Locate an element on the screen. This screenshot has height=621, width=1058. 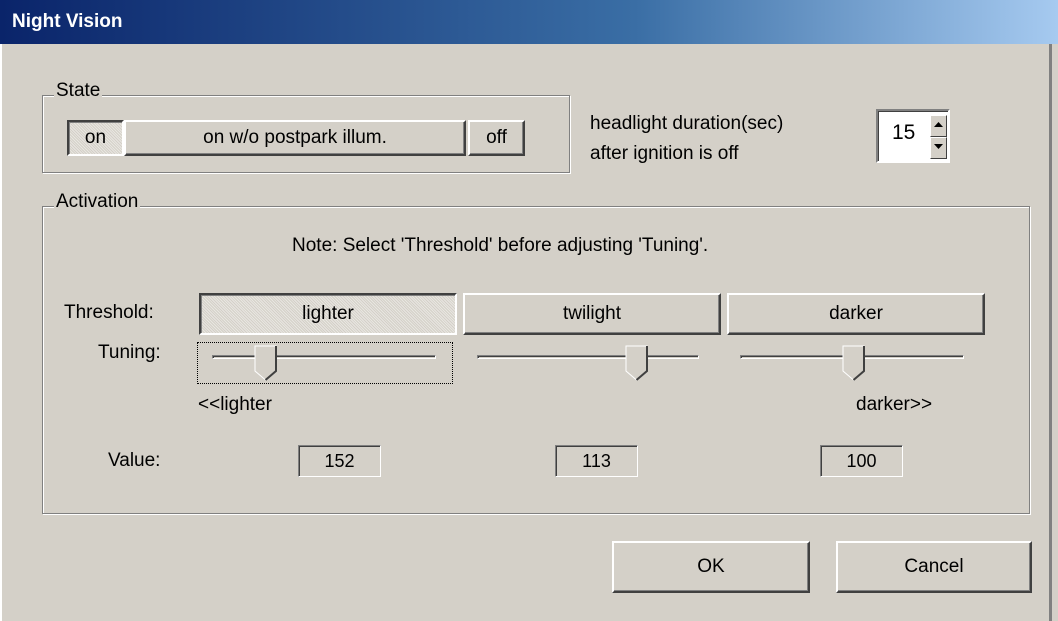
threshold-twilight-button: twilight is located at coordinates (592, 314).